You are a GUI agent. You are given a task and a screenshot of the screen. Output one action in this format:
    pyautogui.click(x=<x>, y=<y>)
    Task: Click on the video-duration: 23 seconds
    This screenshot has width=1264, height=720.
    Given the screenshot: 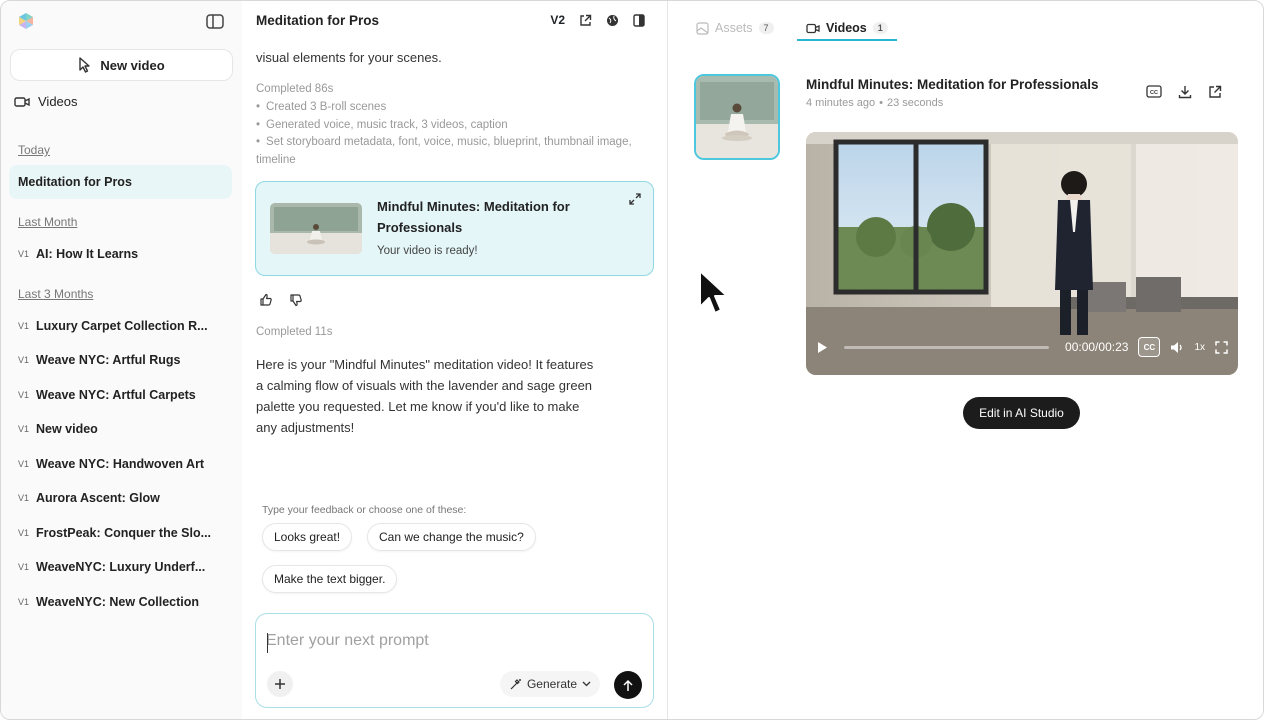 What is the action you would take?
    pyautogui.click(x=915, y=103)
    